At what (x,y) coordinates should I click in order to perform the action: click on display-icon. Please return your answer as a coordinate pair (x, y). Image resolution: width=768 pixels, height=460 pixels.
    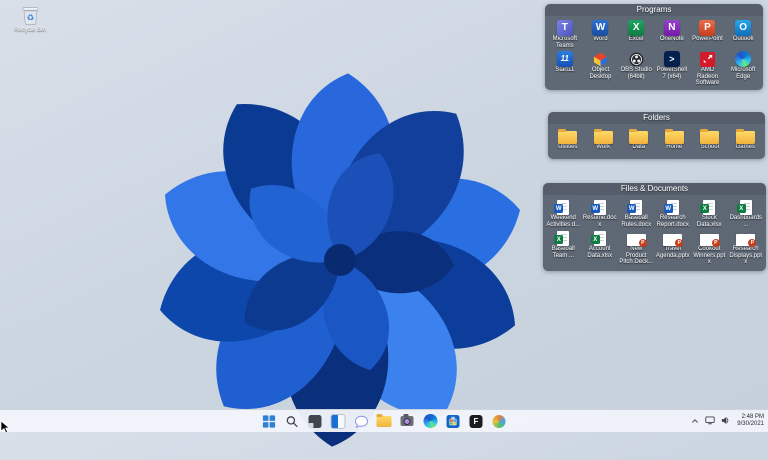
    Looking at the image, I should click on (710, 421).